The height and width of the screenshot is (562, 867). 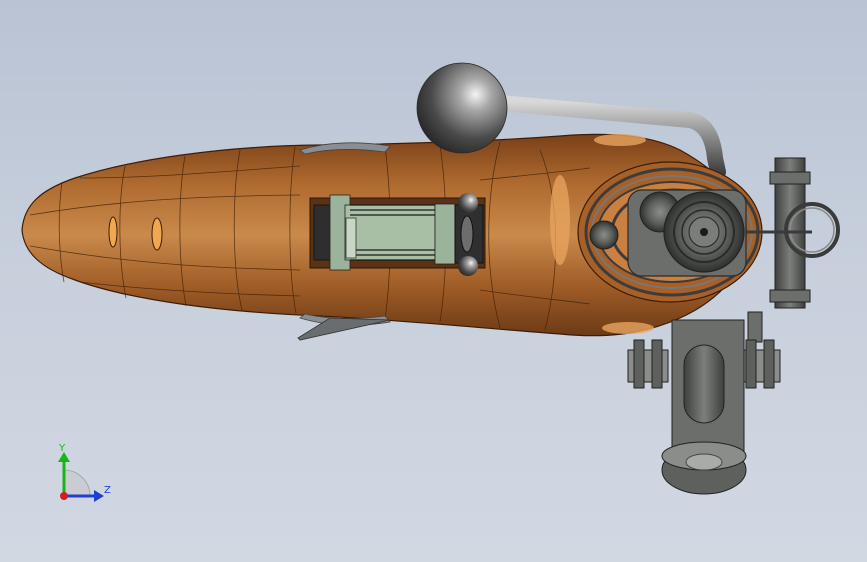 I want to click on y-axis-label: Y, so click(x=62, y=448).